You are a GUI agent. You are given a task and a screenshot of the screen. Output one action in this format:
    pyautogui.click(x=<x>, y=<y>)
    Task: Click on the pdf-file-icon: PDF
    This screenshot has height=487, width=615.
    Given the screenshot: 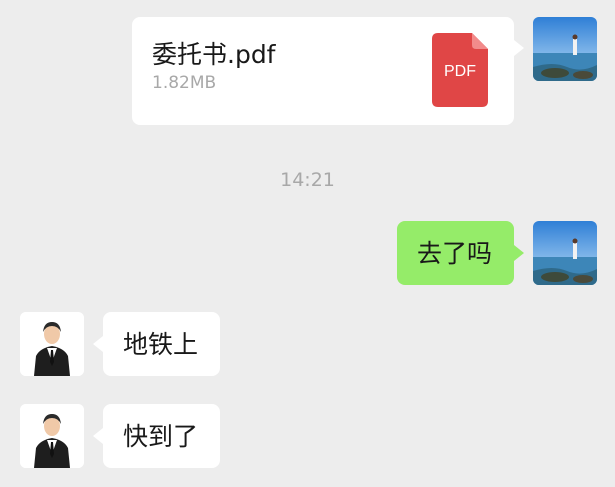 What is the action you would take?
    pyautogui.click(x=460, y=70)
    